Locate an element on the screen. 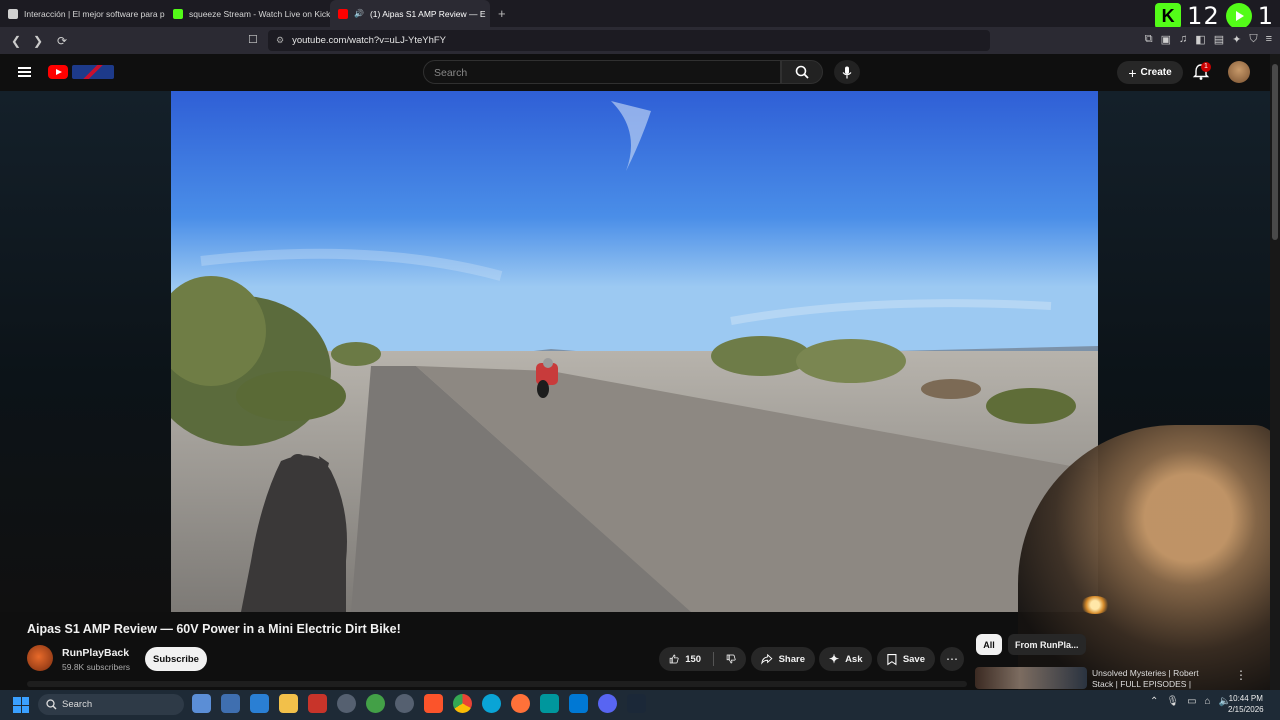 The image size is (1280, 720). site-info-icon: ⚙ is located at coordinates (280, 40).